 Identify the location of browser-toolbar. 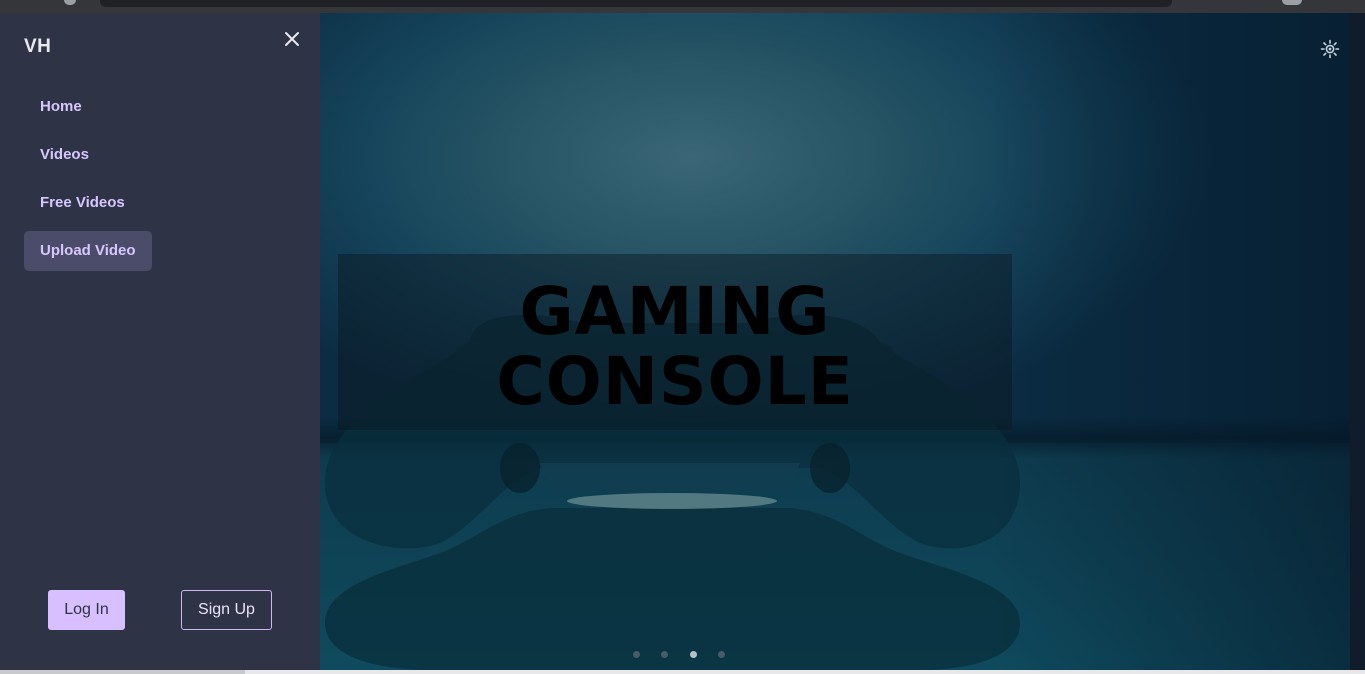
(682, 7).